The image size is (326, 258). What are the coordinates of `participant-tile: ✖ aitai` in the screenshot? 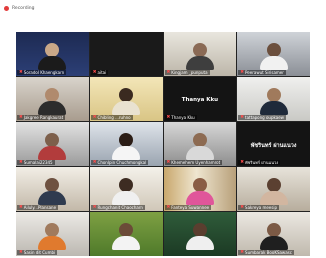 It's located at (126, 54).